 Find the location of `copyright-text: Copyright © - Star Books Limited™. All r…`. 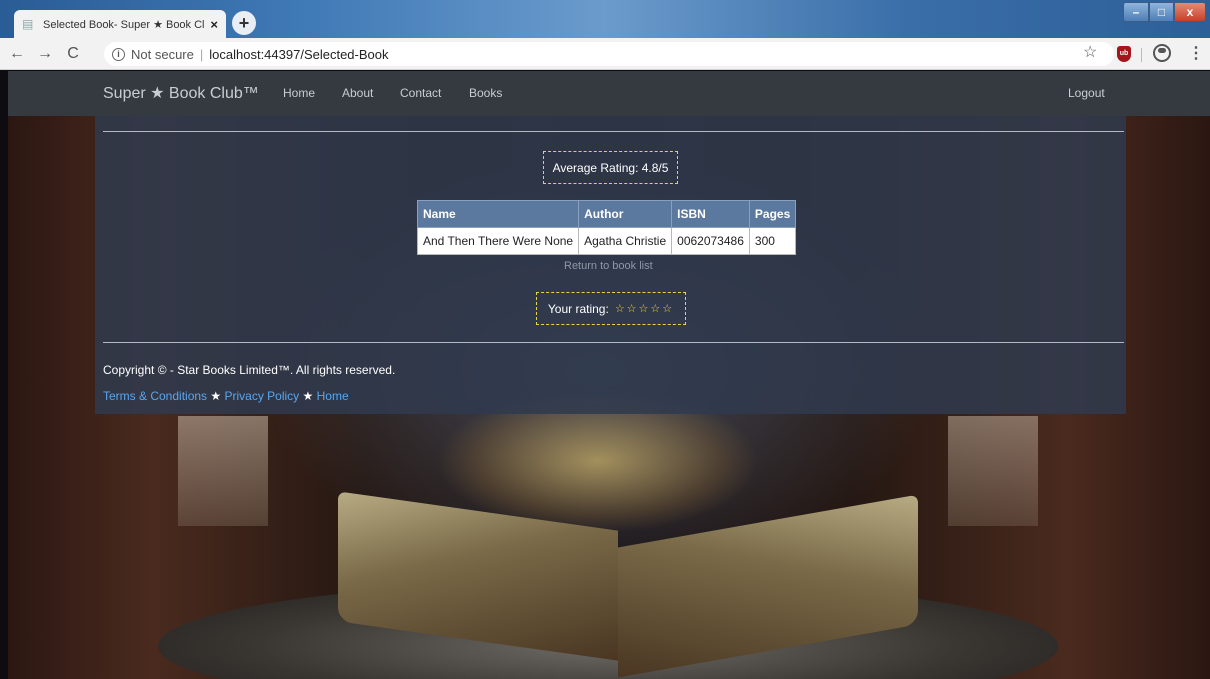

copyright-text: Copyright © - Star Books Limited™. All r… is located at coordinates (249, 370).